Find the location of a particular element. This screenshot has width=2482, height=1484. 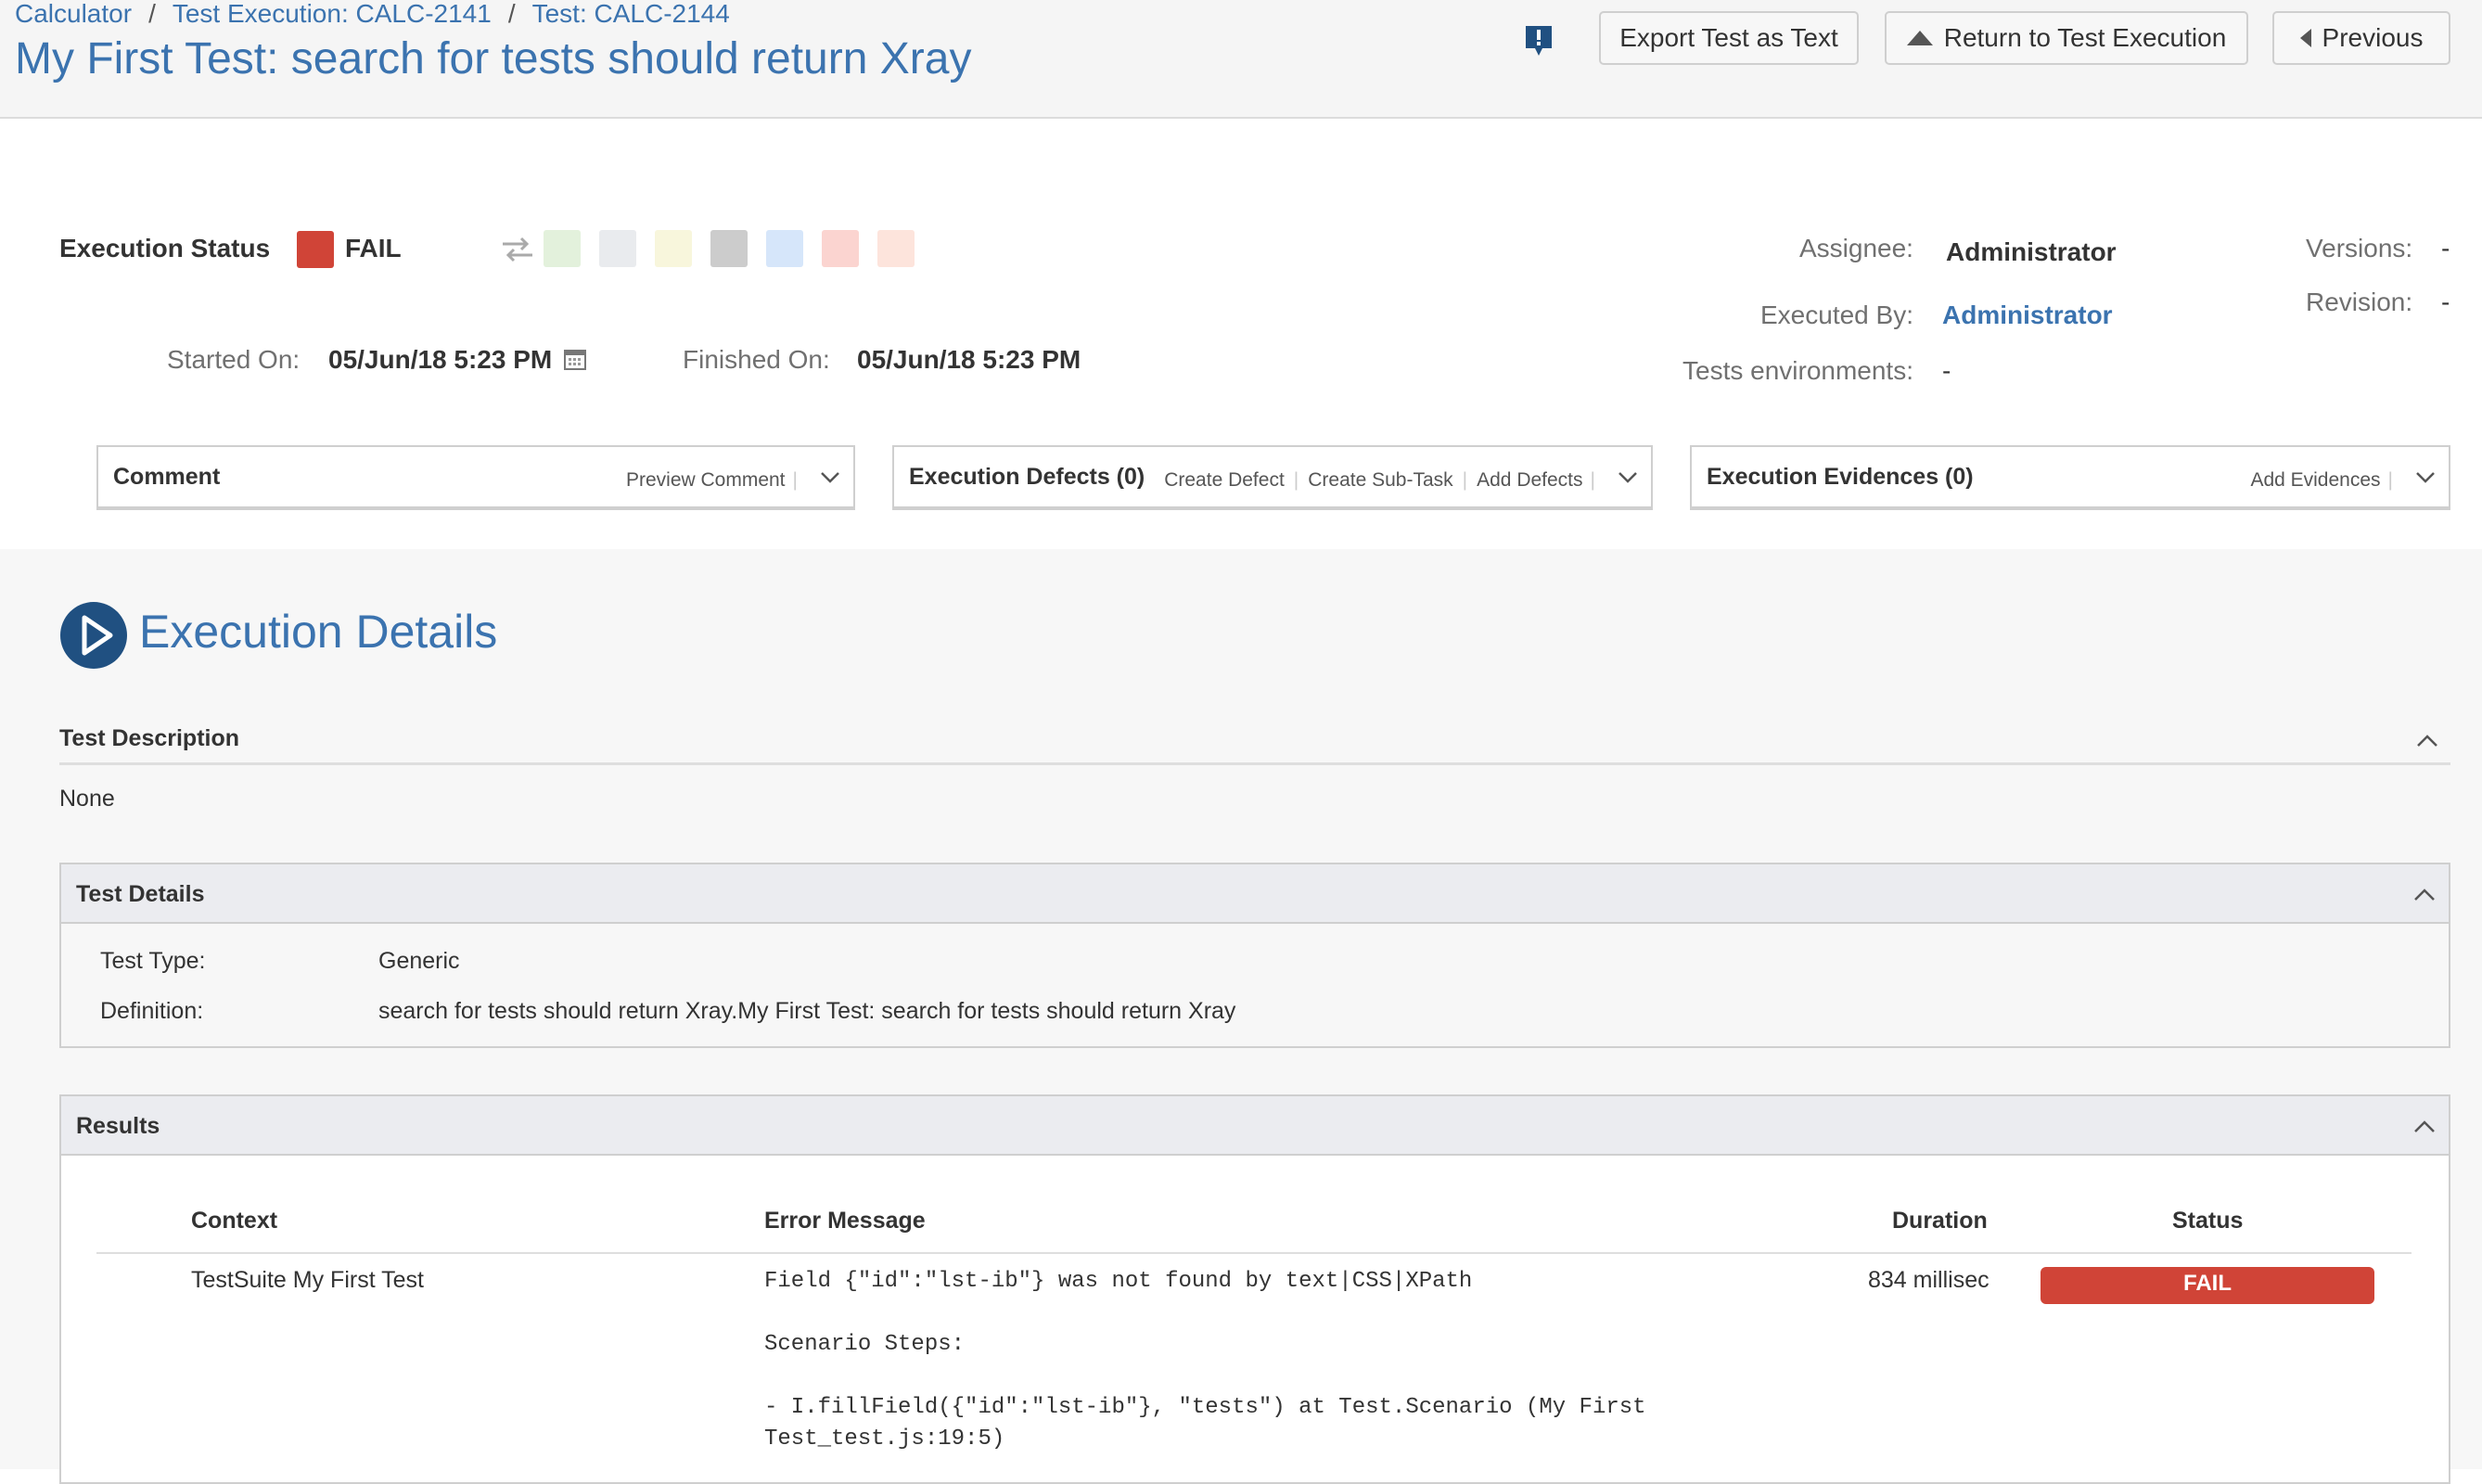

definition-label: Definition: is located at coordinates (152, 1011).